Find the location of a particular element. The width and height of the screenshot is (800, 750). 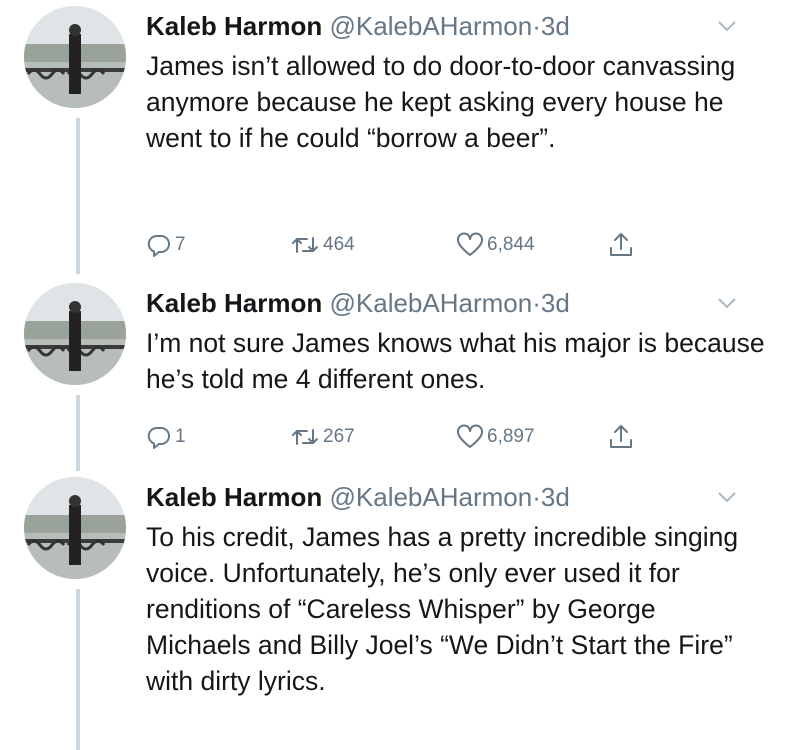

retweet-count: 464 is located at coordinates (339, 244).